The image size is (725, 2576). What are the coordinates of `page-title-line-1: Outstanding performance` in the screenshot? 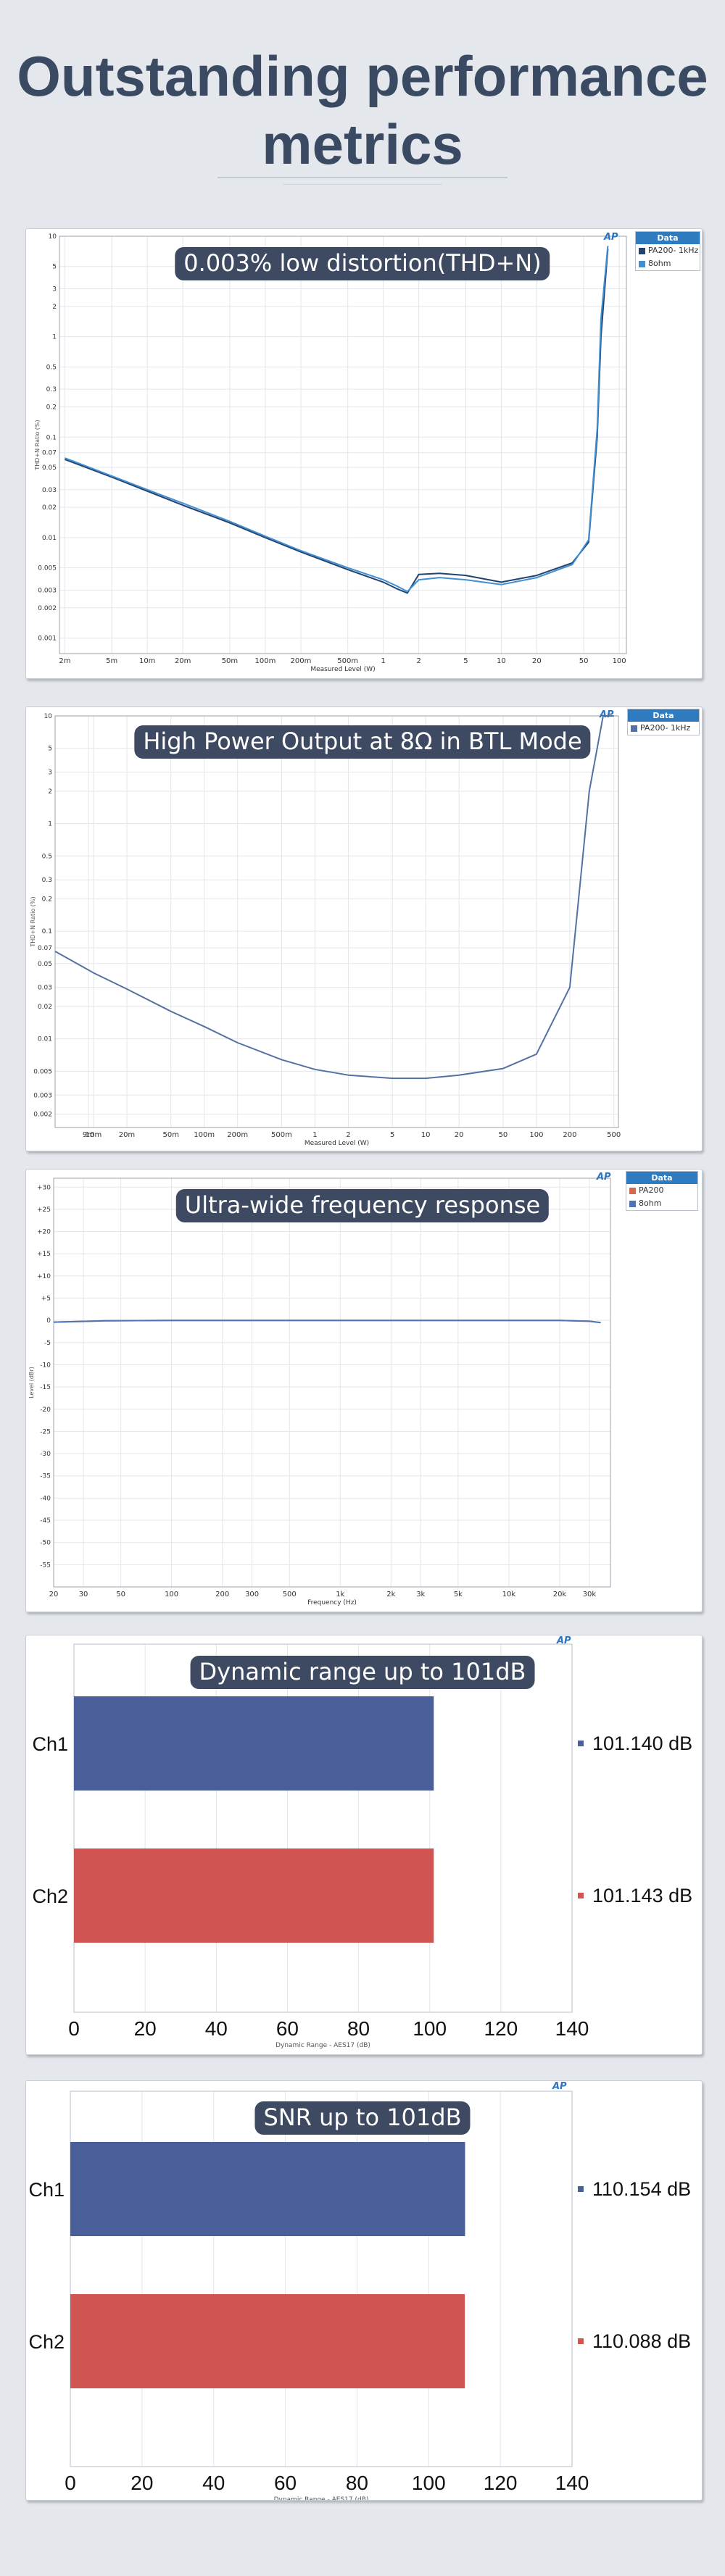 It's located at (363, 76).